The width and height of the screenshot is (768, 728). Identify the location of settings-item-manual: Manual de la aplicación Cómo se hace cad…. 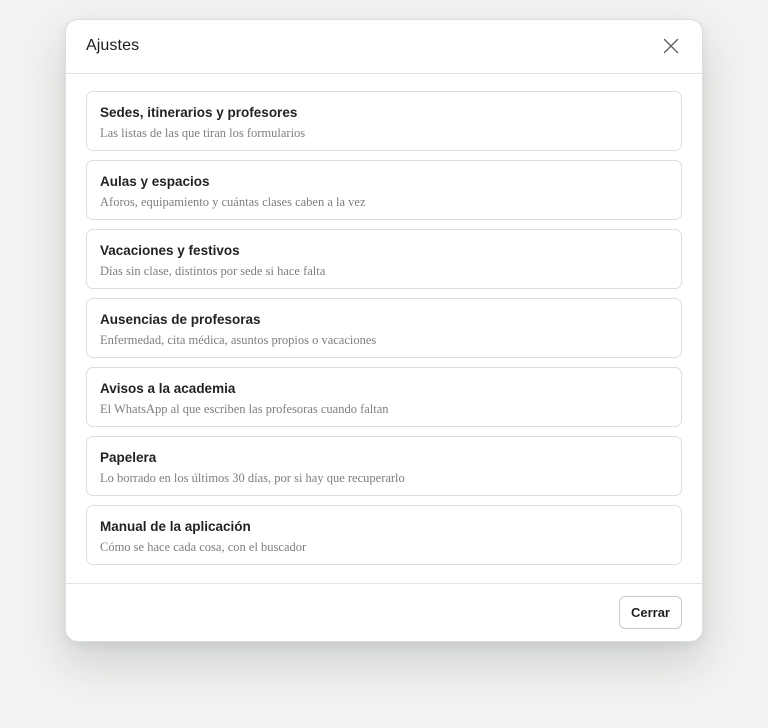
(384, 535).